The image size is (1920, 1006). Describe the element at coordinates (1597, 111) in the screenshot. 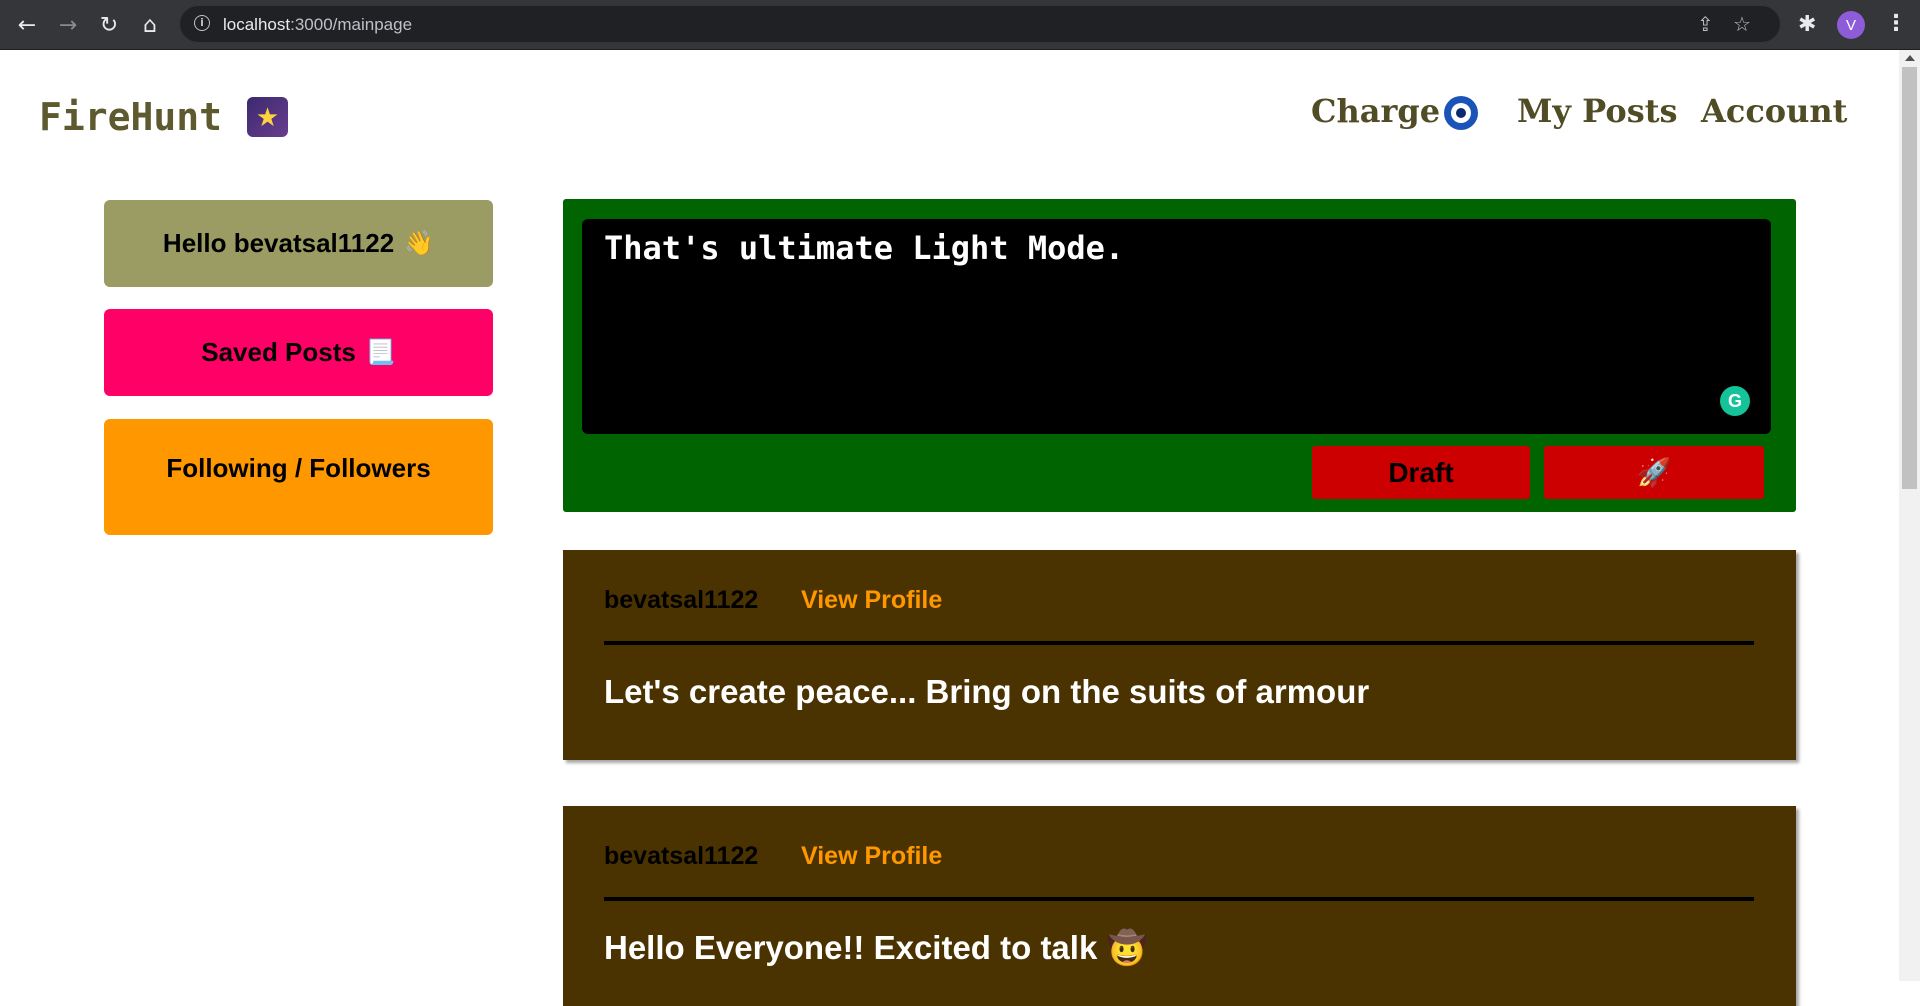

I see `nav-my-posts: My Posts` at that location.